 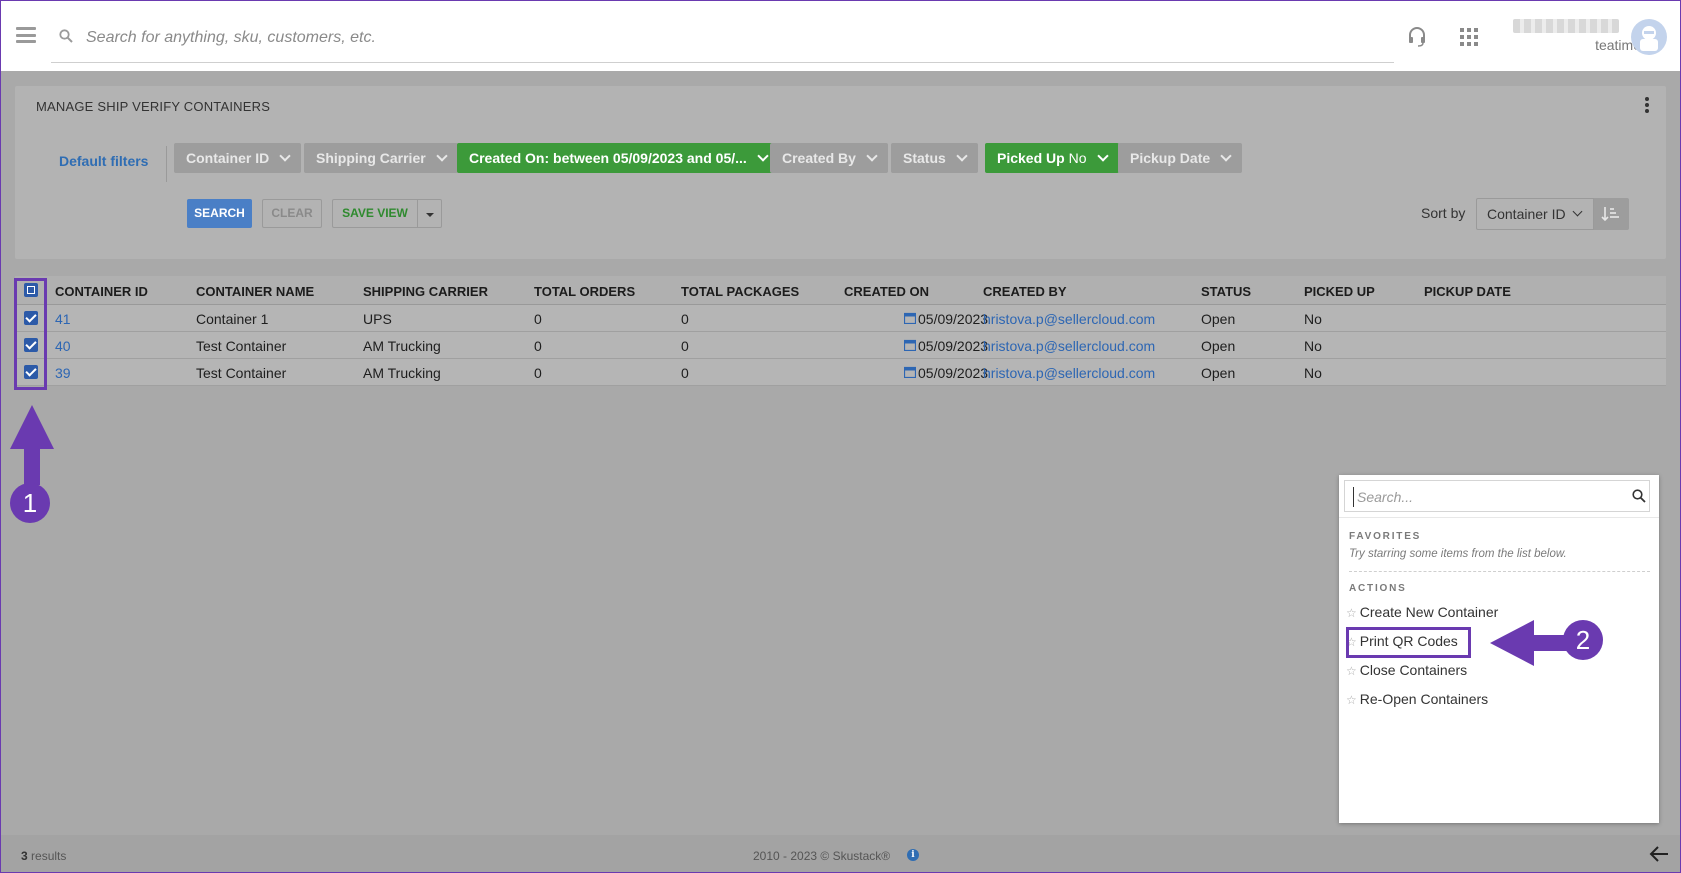 What do you see at coordinates (1467, 291) in the screenshot?
I see `column-header: PICKUP DATE` at bounding box center [1467, 291].